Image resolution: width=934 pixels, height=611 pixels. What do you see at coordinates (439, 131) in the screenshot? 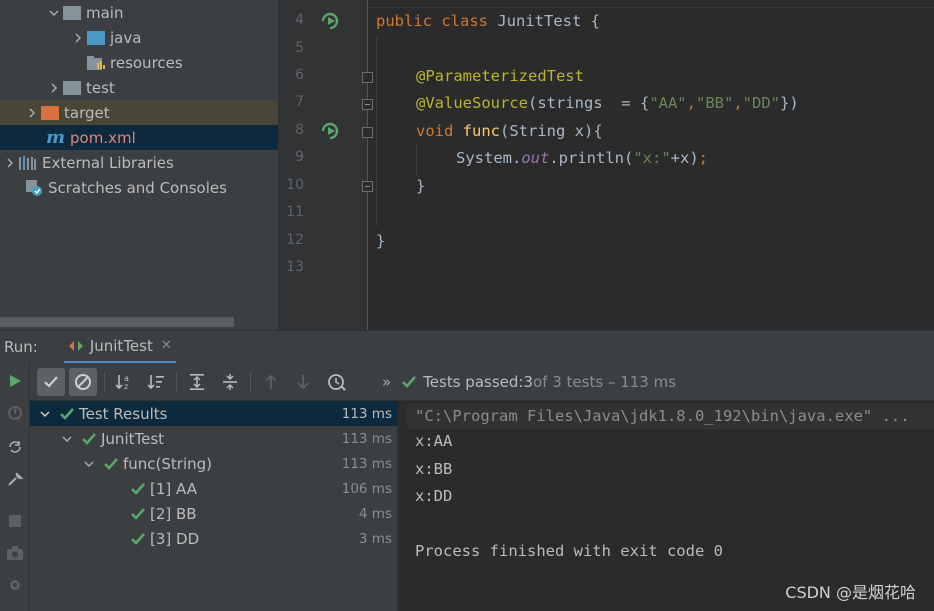
I see `code-token: void` at bounding box center [439, 131].